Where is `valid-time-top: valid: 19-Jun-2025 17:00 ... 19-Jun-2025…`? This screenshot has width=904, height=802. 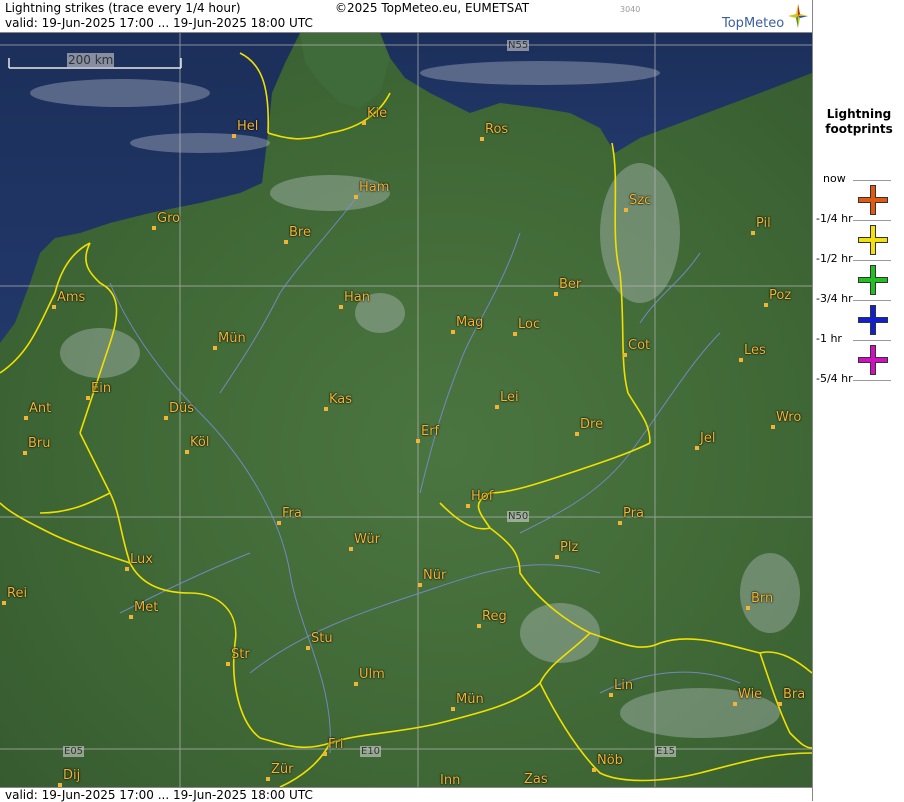 valid-time-top: valid: 19-Jun-2025 17:00 ... 19-Jun-2025… is located at coordinates (159, 23).